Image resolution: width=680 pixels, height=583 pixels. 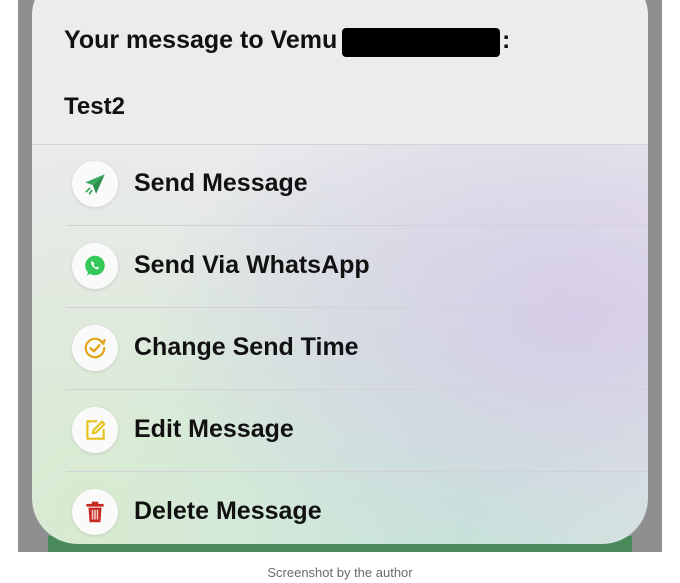 What do you see at coordinates (340, 184) in the screenshot?
I see `send-message-action: Send Message` at bounding box center [340, 184].